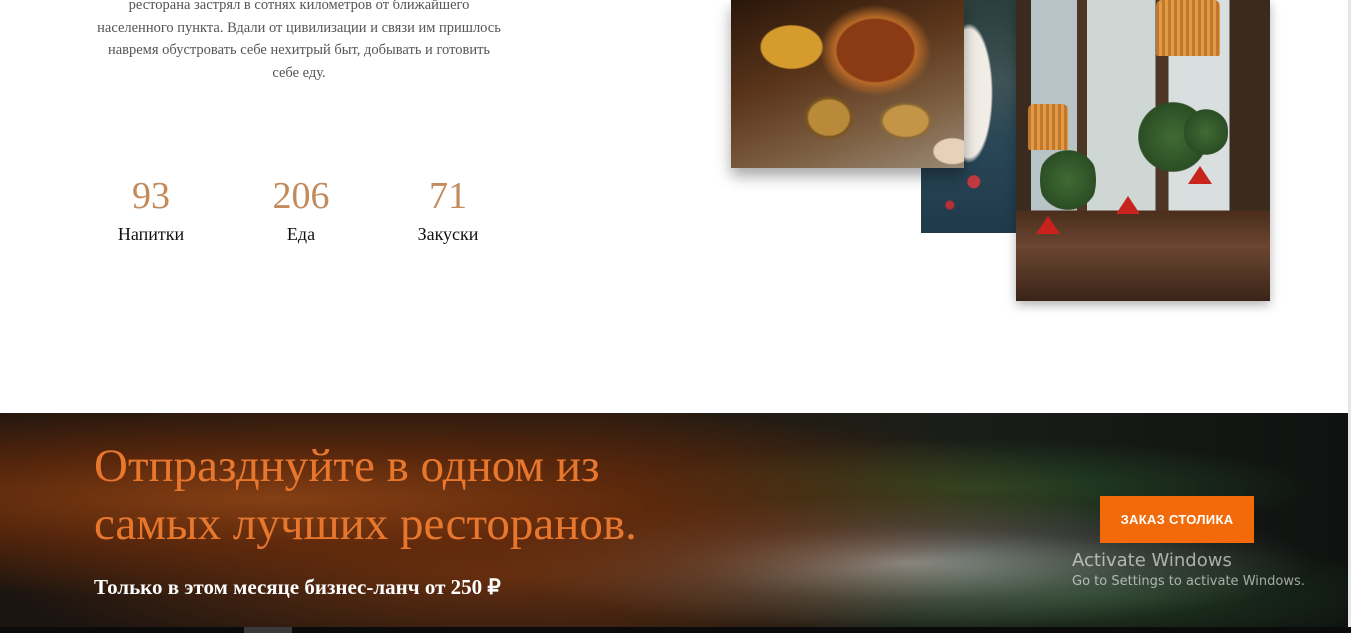  I want to click on stat-value: 71, so click(448, 196).